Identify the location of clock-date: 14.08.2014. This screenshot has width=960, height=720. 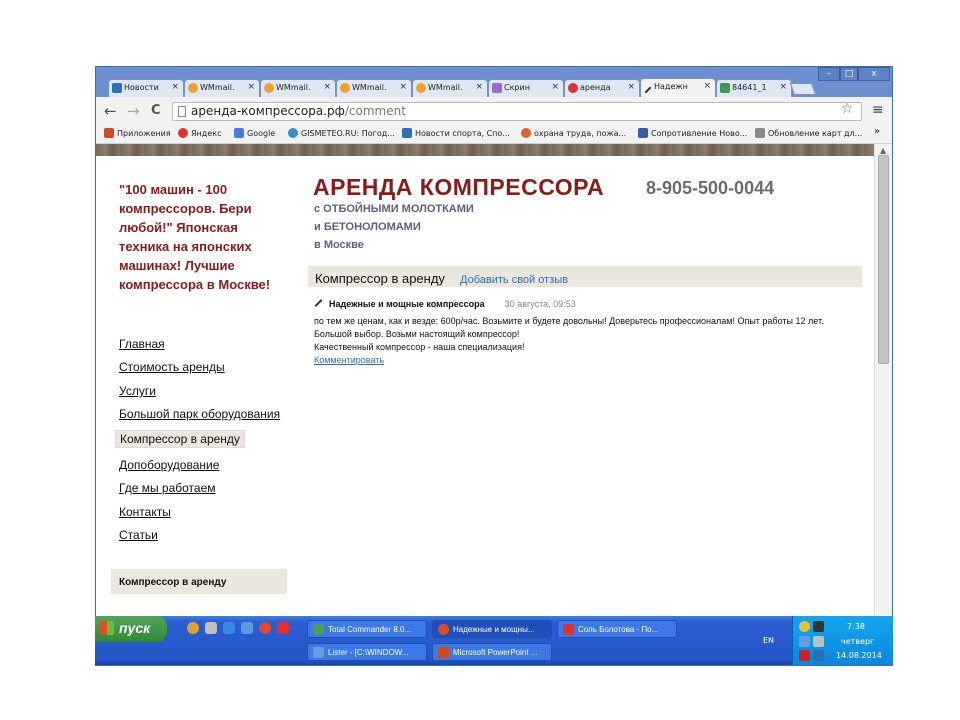
(859, 655).